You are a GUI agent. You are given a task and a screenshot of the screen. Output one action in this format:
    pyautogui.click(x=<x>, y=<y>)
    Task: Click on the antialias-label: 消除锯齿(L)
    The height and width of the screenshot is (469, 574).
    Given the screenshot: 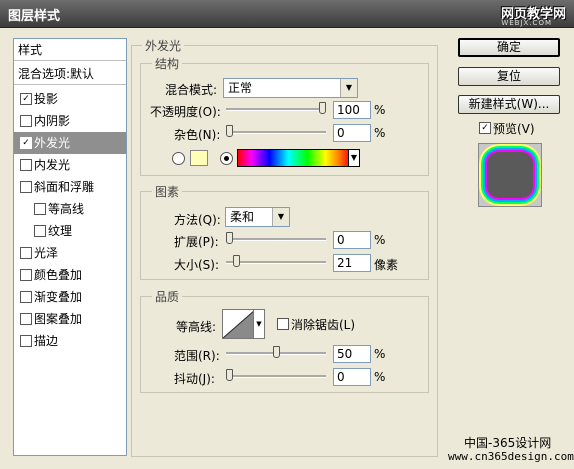 What is the action you would take?
    pyautogui.click(x=323, y=325)
    